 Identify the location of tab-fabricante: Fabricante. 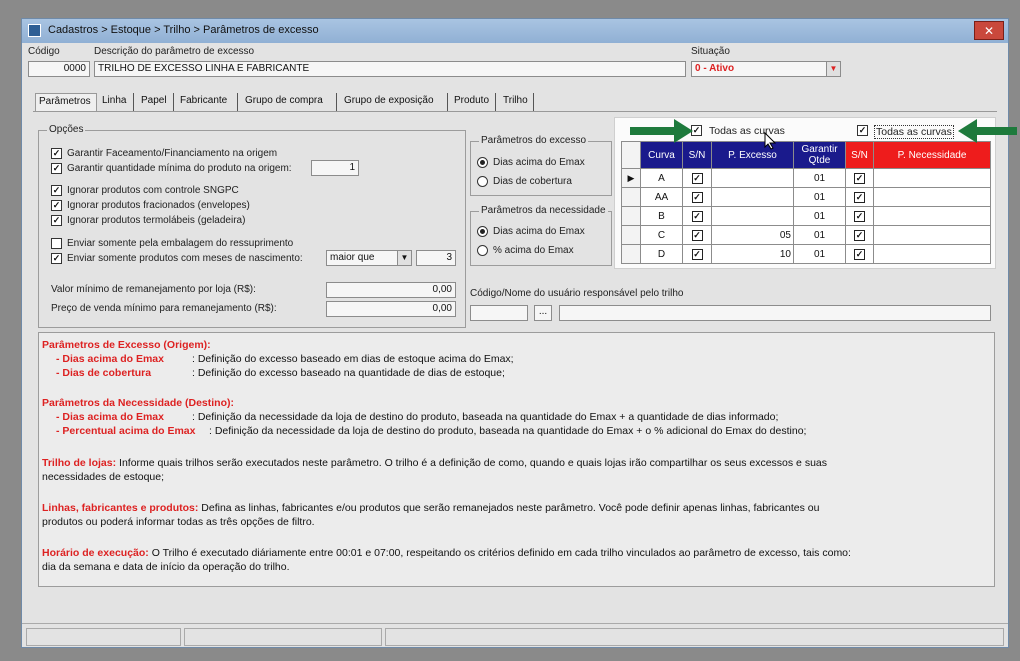
(207, 102).